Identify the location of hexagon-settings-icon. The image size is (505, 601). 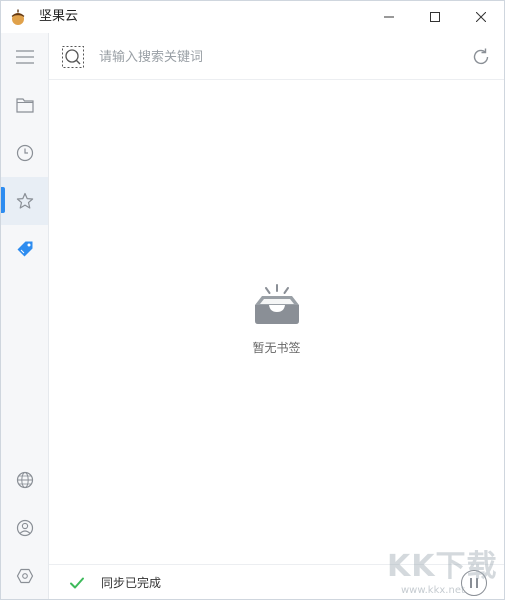
(24, 576).